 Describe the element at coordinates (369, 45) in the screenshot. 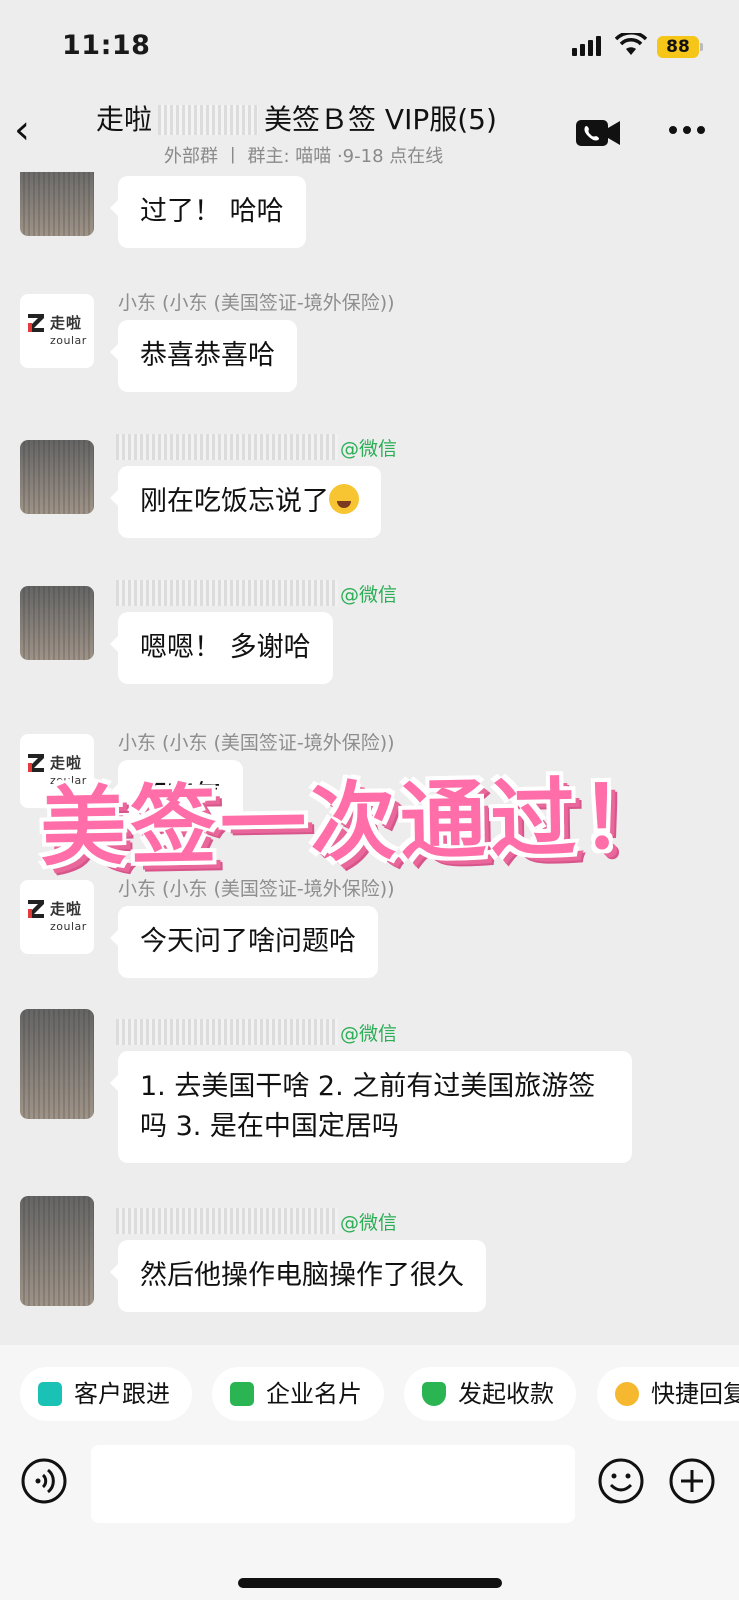

I see `status-bar: 11:18 88` at that location.